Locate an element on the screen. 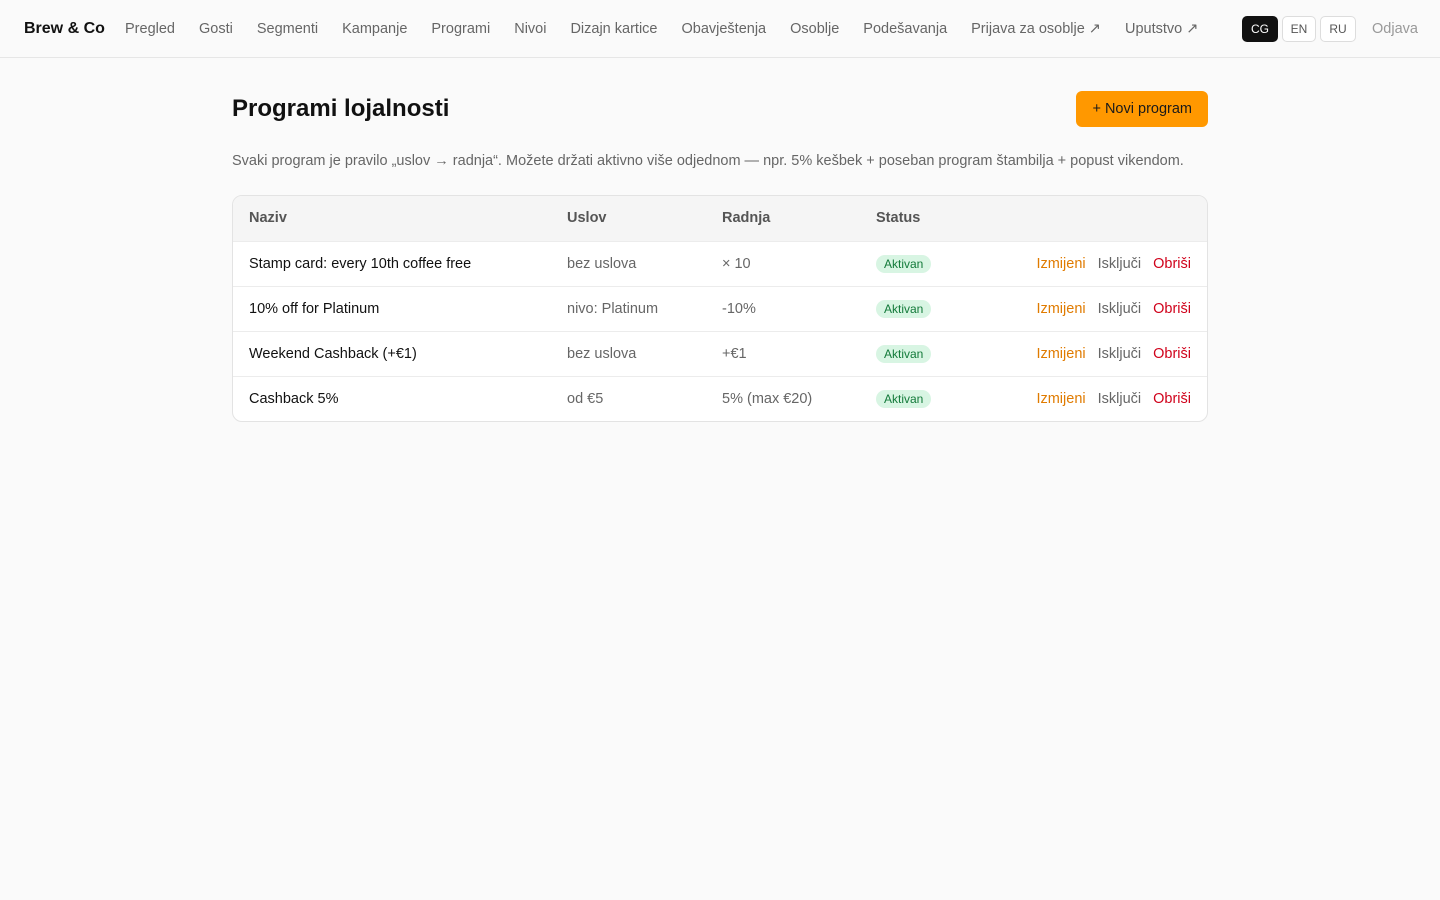 The image size is (1440, 900). nav-programi: Programi is located at coordinates (460, 29).